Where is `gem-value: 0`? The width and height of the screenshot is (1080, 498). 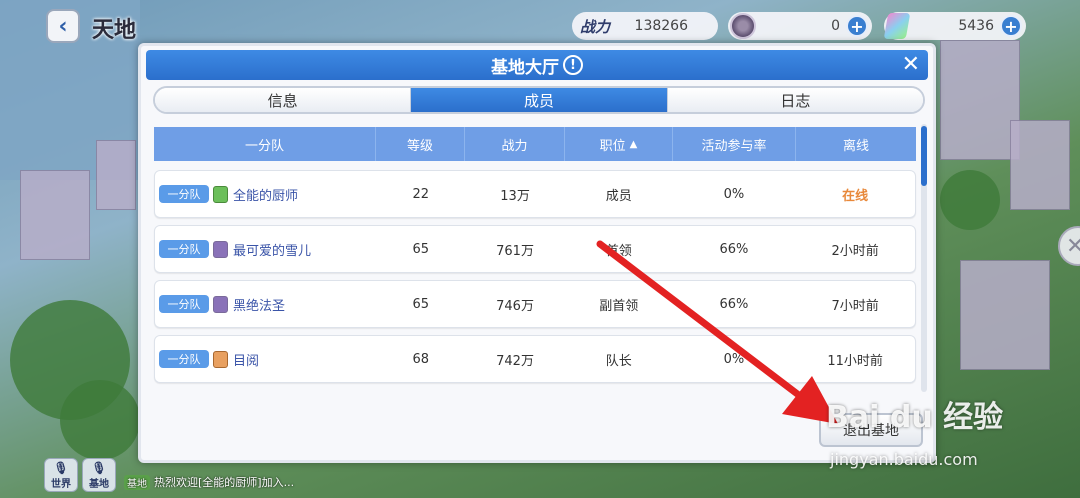
gem-value: 0 is located at coordinates (835, 26).